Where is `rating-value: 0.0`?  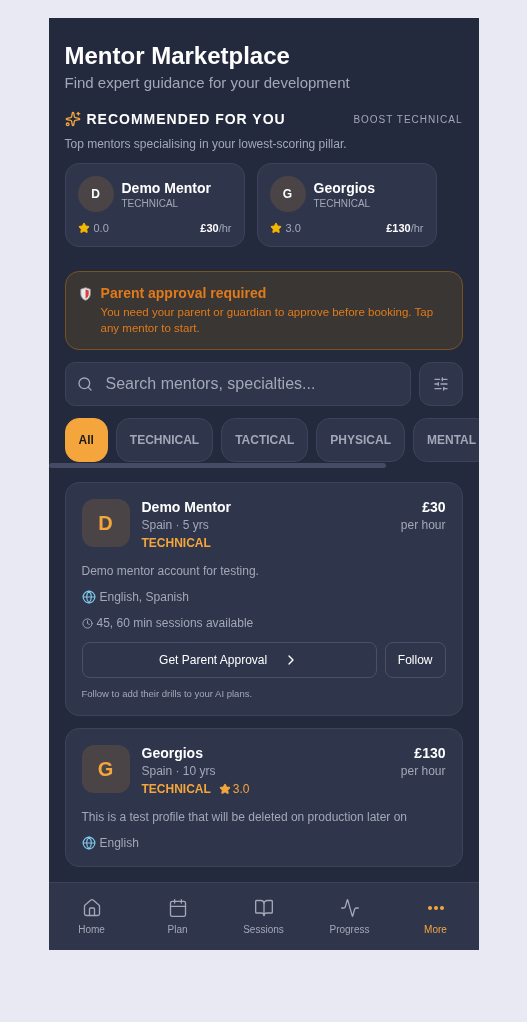 rating-value: 0.0 is located at coordinates (101, 228).